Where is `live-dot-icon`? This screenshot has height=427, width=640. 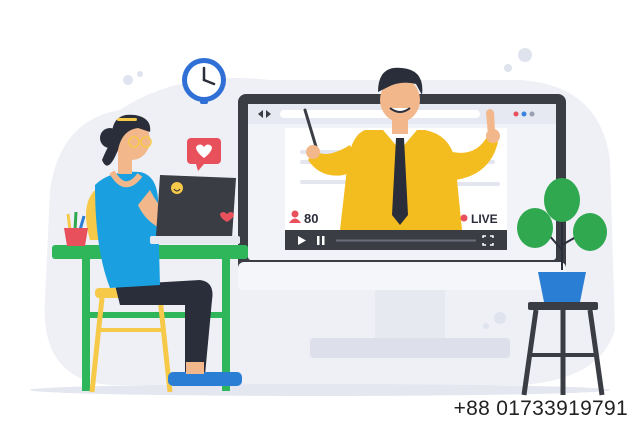
live-dot-icon is located at coordinates (464, 218).